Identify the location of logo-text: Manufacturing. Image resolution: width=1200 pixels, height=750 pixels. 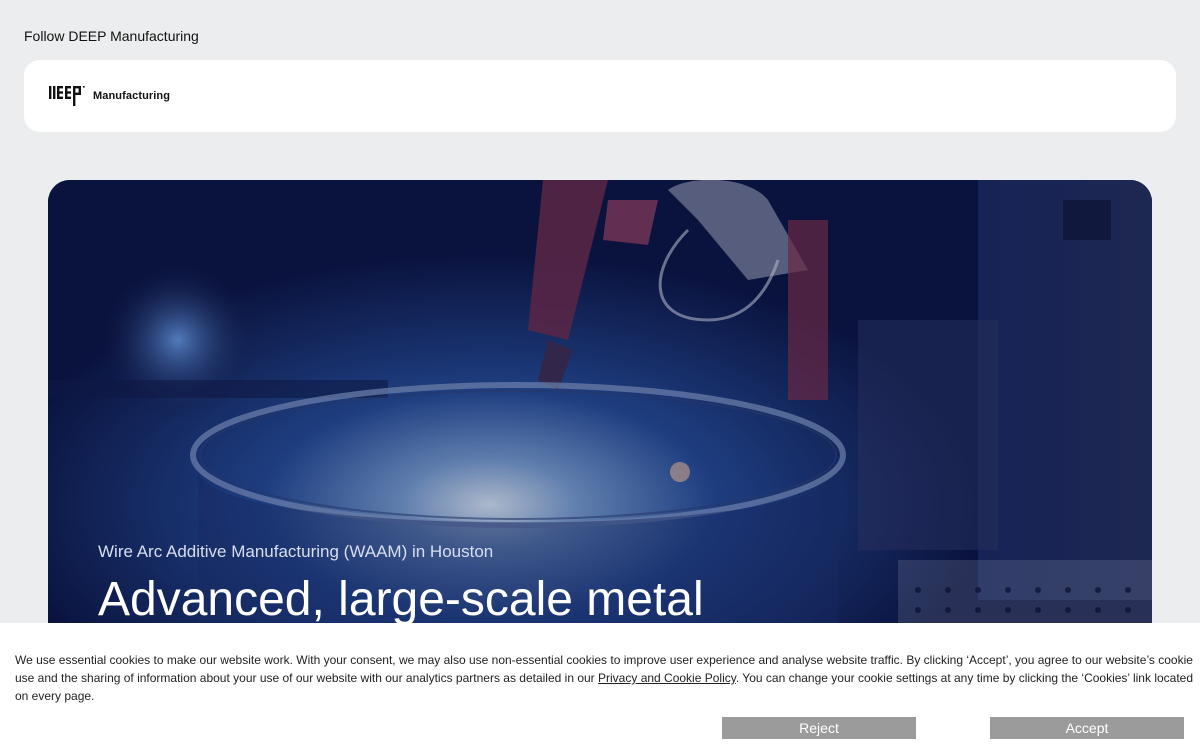
(132, 96).